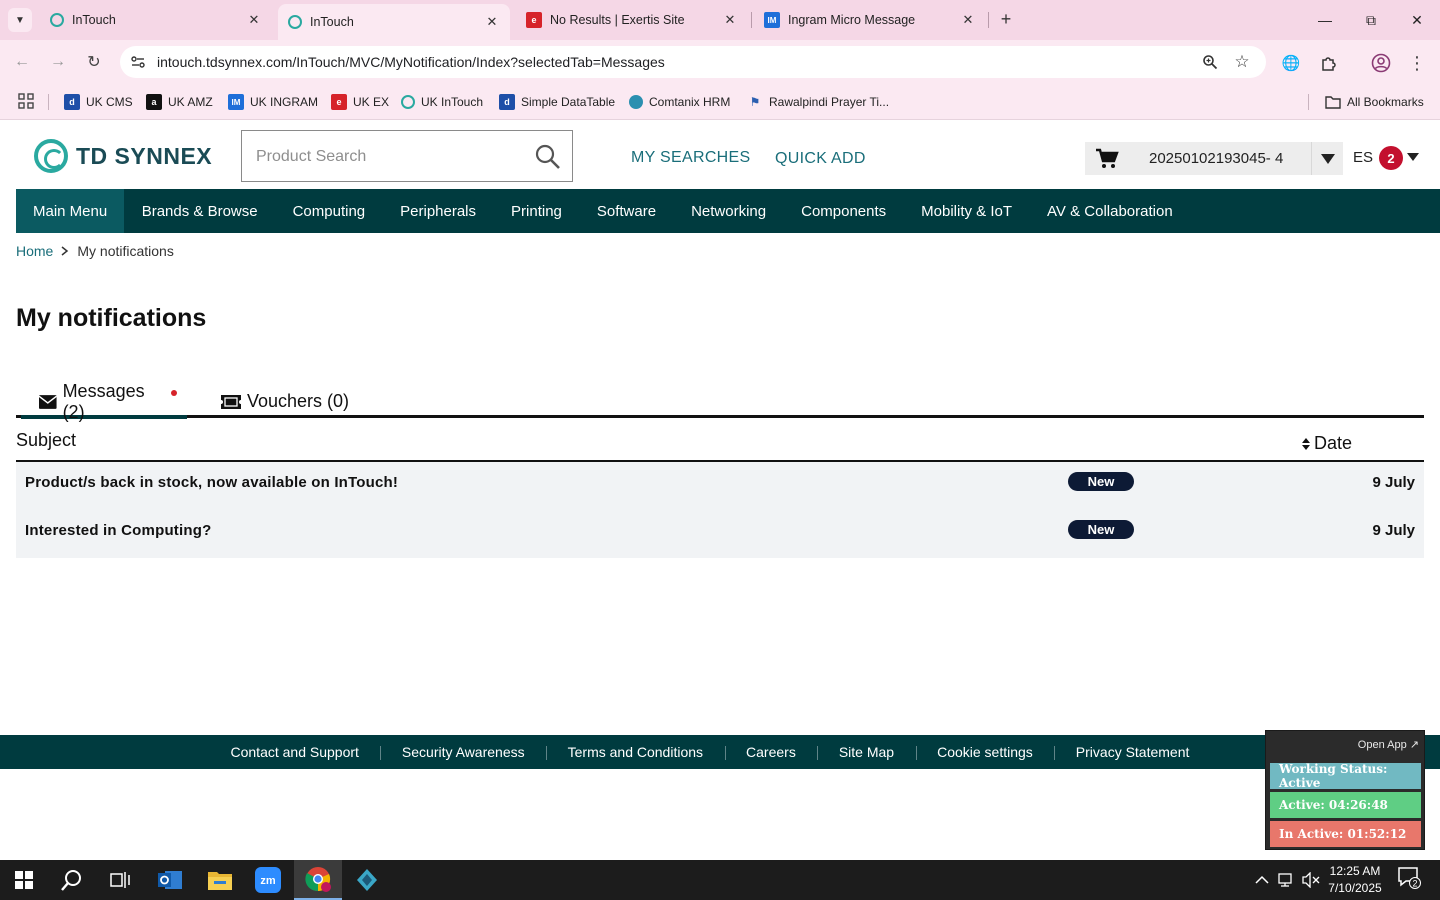 The width and height of the screenshot is (1440, 900). What do you see at coordinates (1132, 752) in the screenshot?
I see `footer-link-privacy: Privacy Statement` at bounding box center [1132, 752].